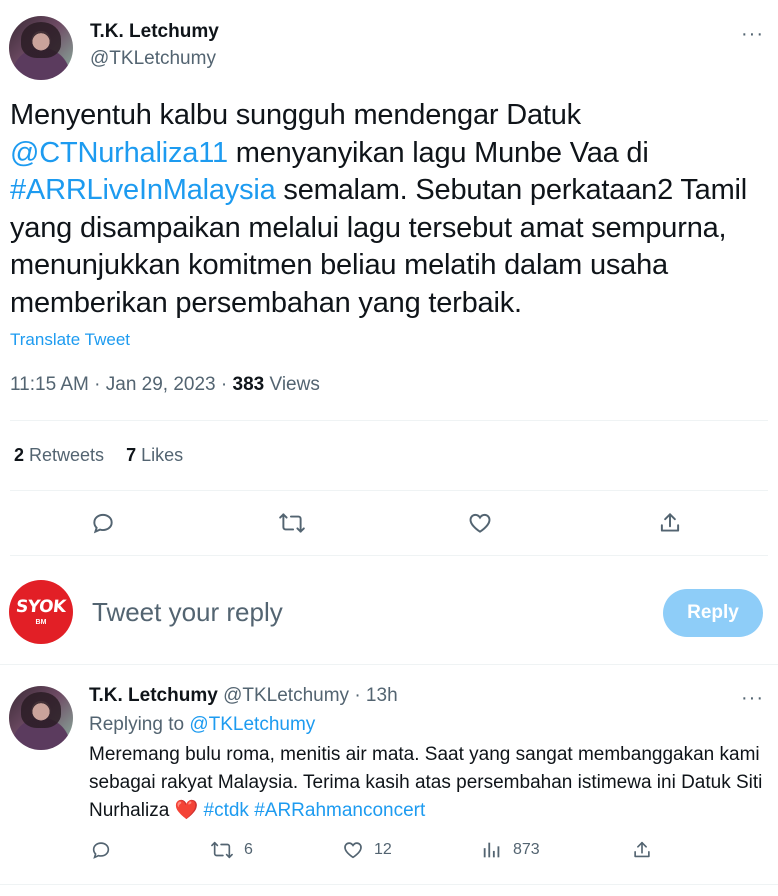  What do you see at coordinates (41, 48) in the screenshot?
I see `author-avatar` at bounding box center [41, 48].